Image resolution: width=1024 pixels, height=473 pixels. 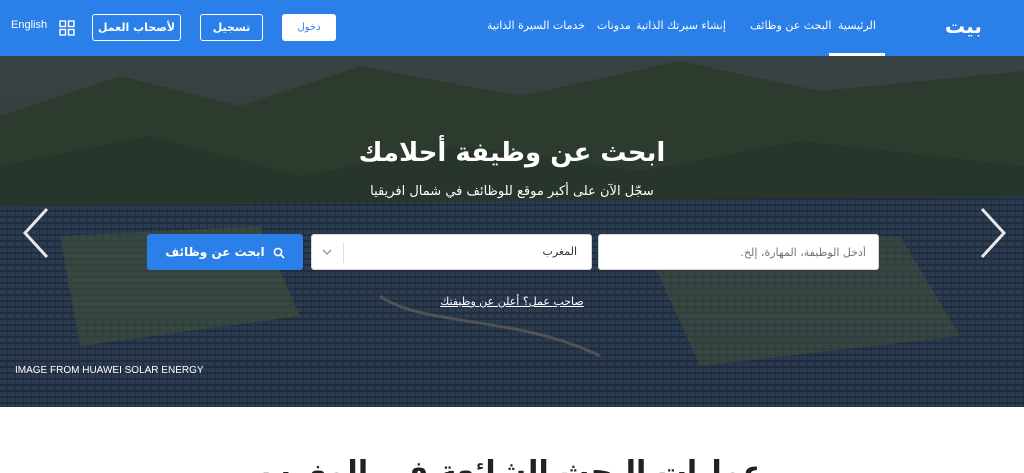 I want to click on language-switch: English, so click(x=29, y=25).